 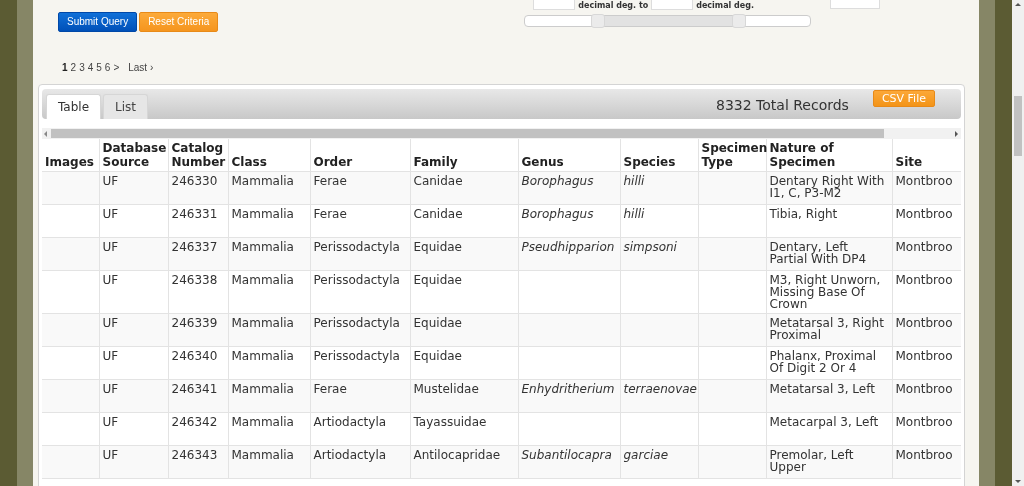 I want to click on table-cell: 246330, so click(x=194, y=181).